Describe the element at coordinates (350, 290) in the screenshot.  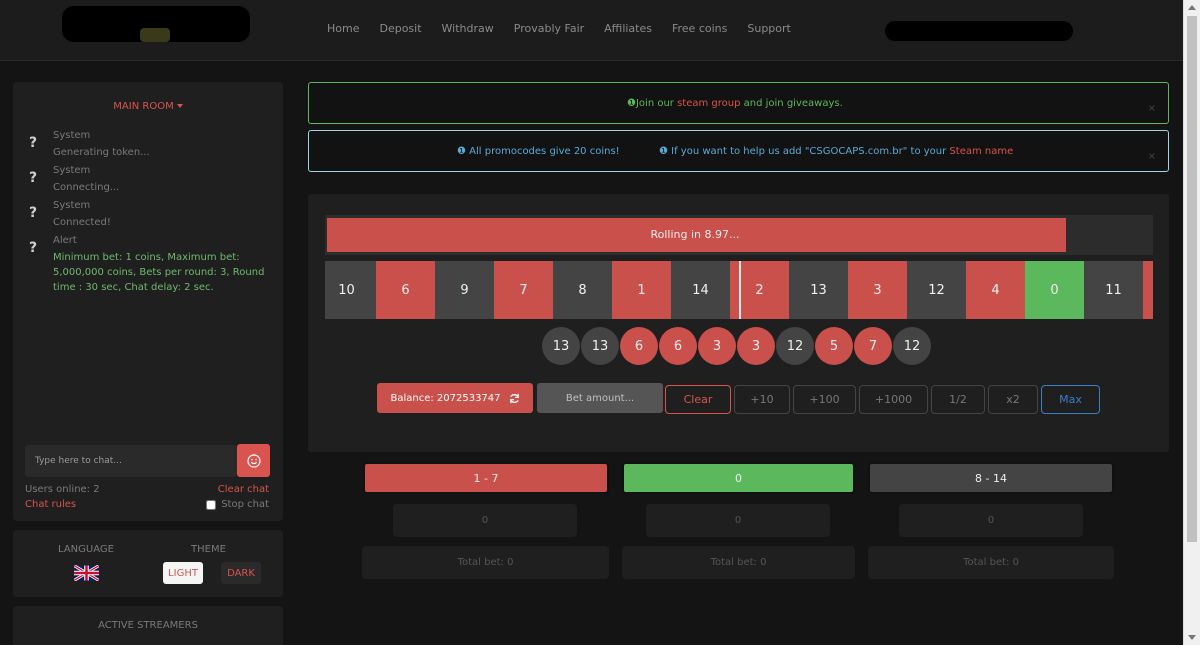
I see `roulette-tile: 10` at that location.